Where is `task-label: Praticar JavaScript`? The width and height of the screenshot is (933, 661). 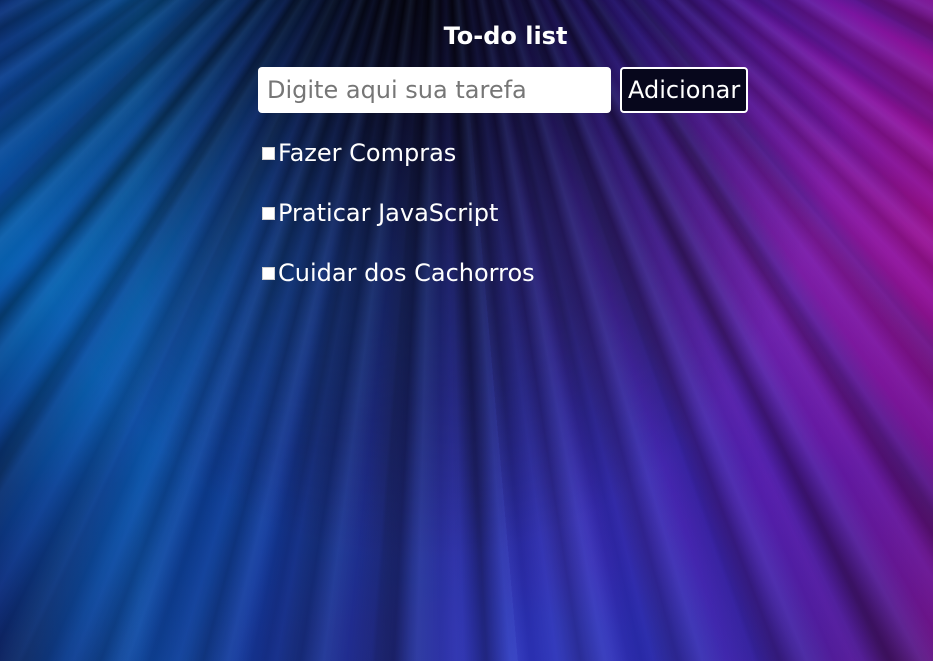
task-label: Praticar JavaScript is located at coordinates (388, 213).